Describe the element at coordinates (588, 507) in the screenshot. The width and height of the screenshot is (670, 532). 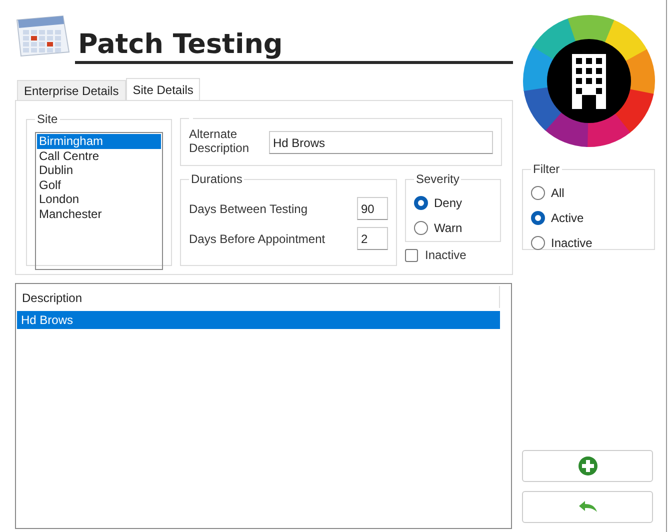
I see `undo-icon` at that location.